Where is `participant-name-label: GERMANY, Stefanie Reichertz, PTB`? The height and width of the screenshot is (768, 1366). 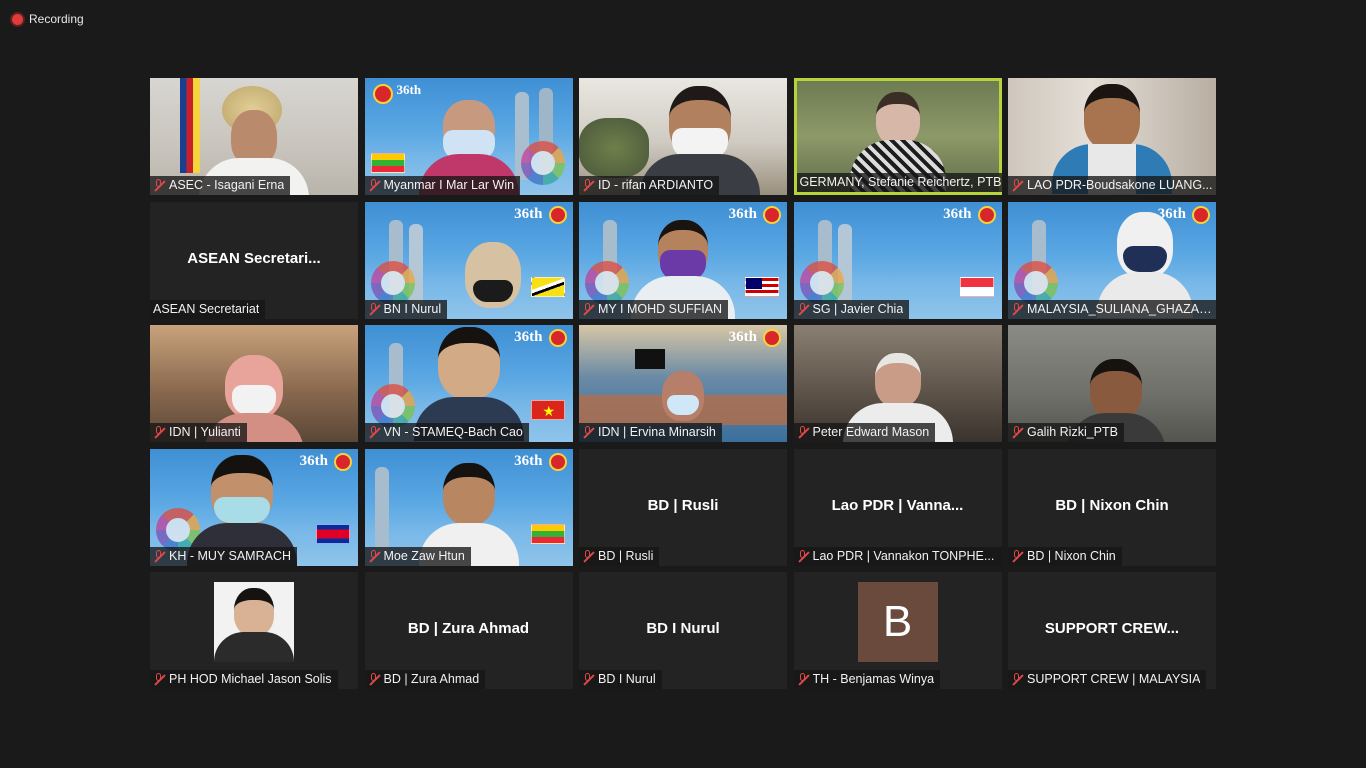
participant-name-label: GERMANY, Stefanie Reichertz, PTB is located at coordinates (899, 182).